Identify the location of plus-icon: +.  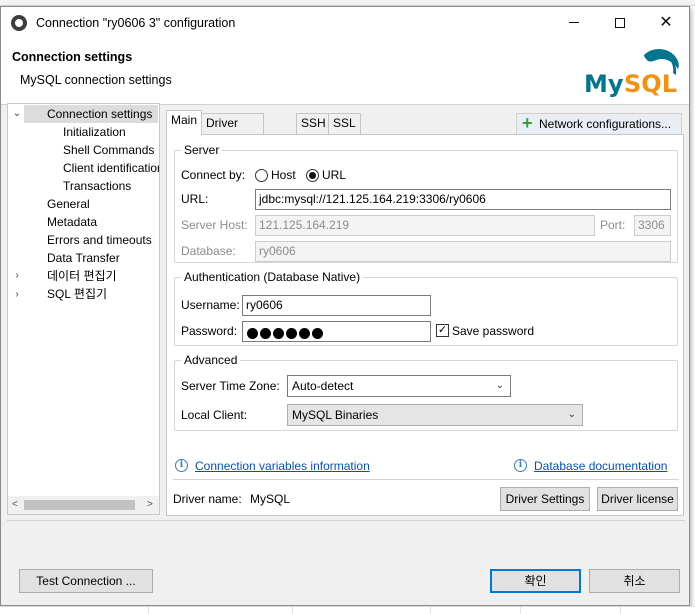
(527, 123).